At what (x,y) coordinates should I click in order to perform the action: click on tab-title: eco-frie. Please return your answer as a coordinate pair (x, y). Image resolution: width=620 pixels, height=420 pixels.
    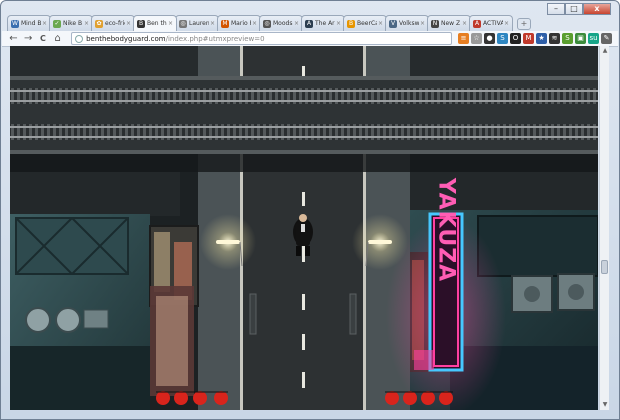
    Looking at the image, I should click on (115, 23).